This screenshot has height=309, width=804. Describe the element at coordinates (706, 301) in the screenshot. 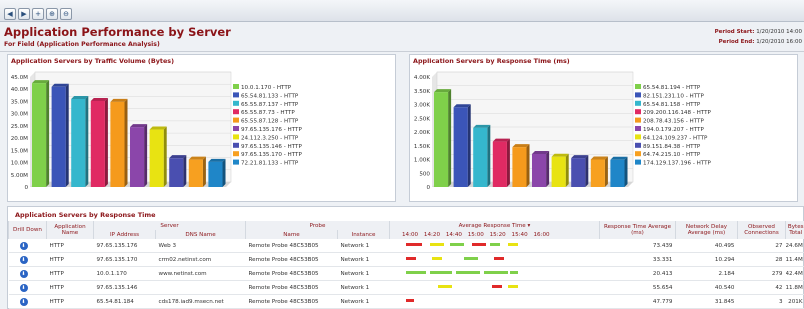

I see `cell-delay: 31.845` at that location.